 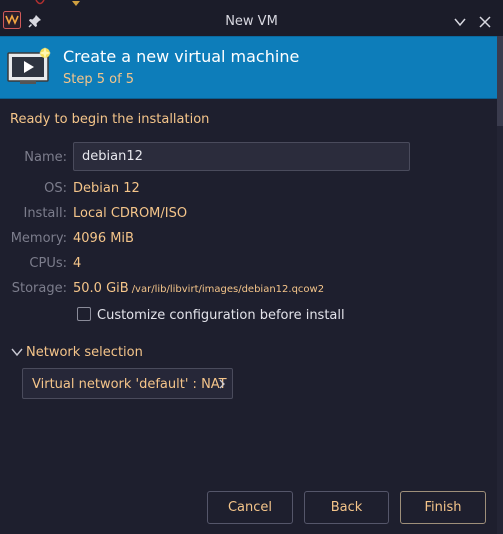 What do you see at coordinates (221, 315) in the screenshot?
I see `customize-checkbox-label: Customize configuration before install` at bounding box center [221, 315].